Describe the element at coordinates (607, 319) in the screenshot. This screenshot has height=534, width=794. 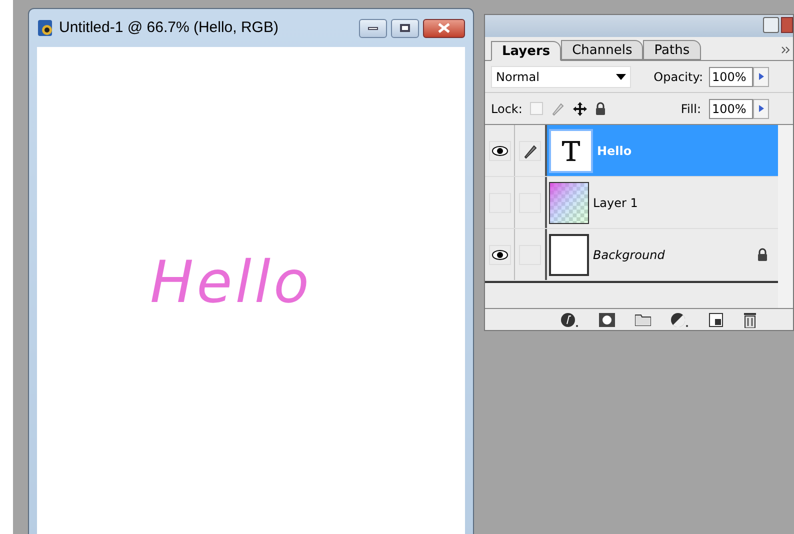
I see `mask-icon` at that location.